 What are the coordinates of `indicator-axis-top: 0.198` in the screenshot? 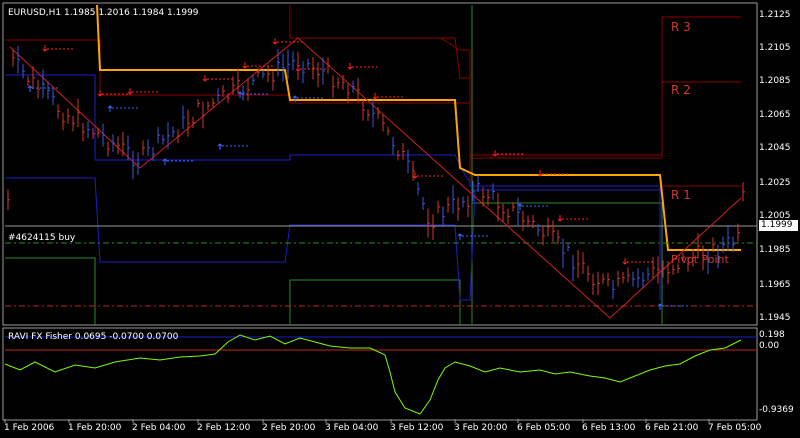 It's located at (772, 335).